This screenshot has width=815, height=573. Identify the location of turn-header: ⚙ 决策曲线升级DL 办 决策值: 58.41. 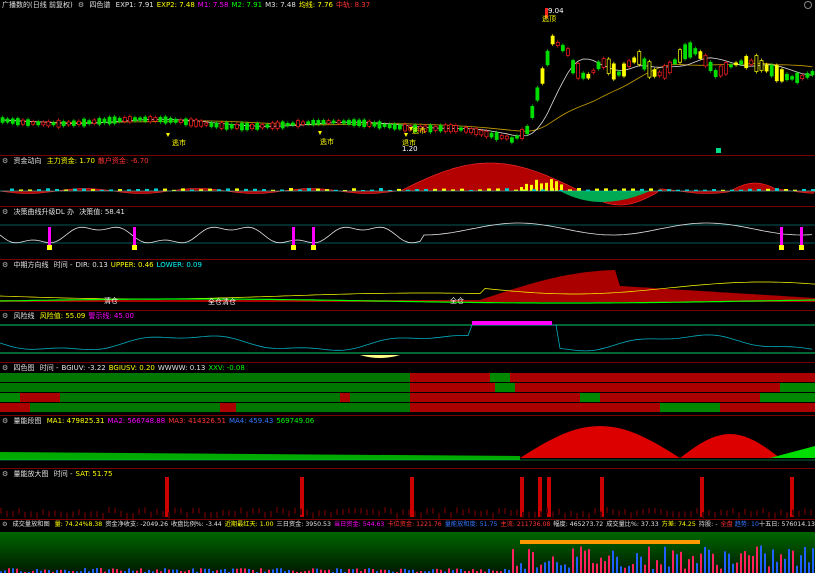
(66, 212).